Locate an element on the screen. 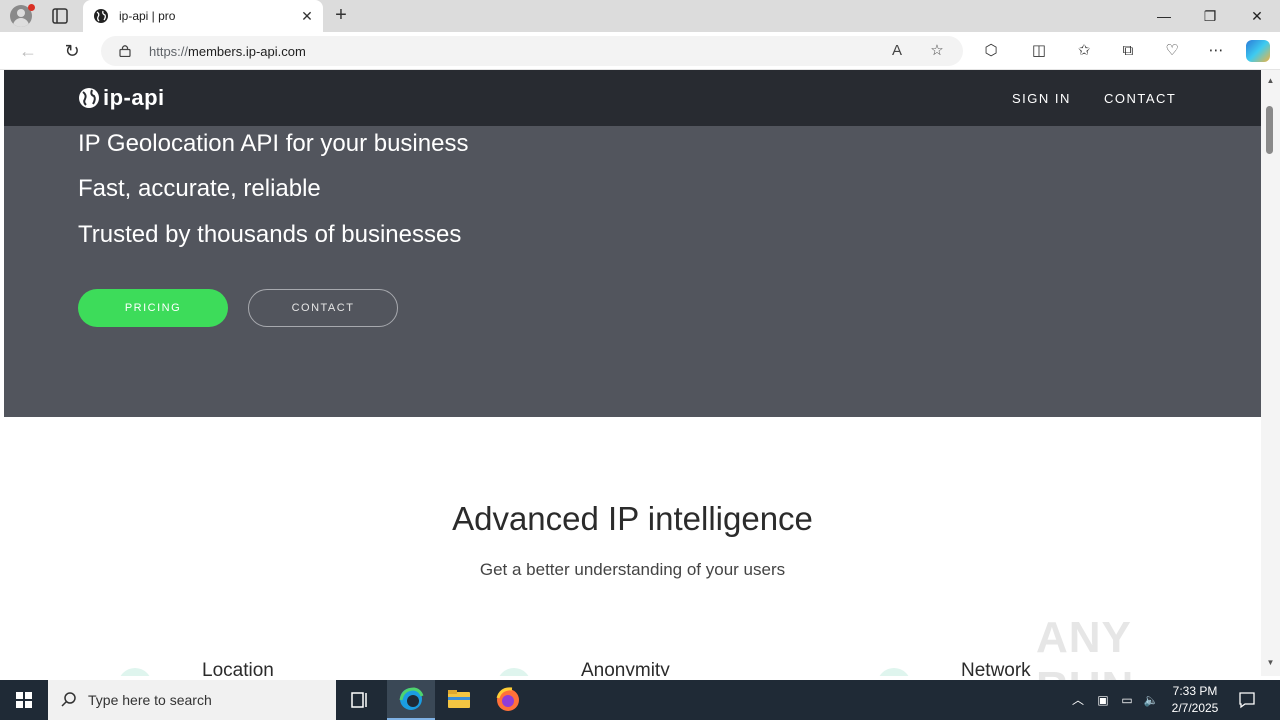 Image resolution: width=1280 pixels, height=723 pixels. restore-button: ❐ is located at coordinates (1210, 16).